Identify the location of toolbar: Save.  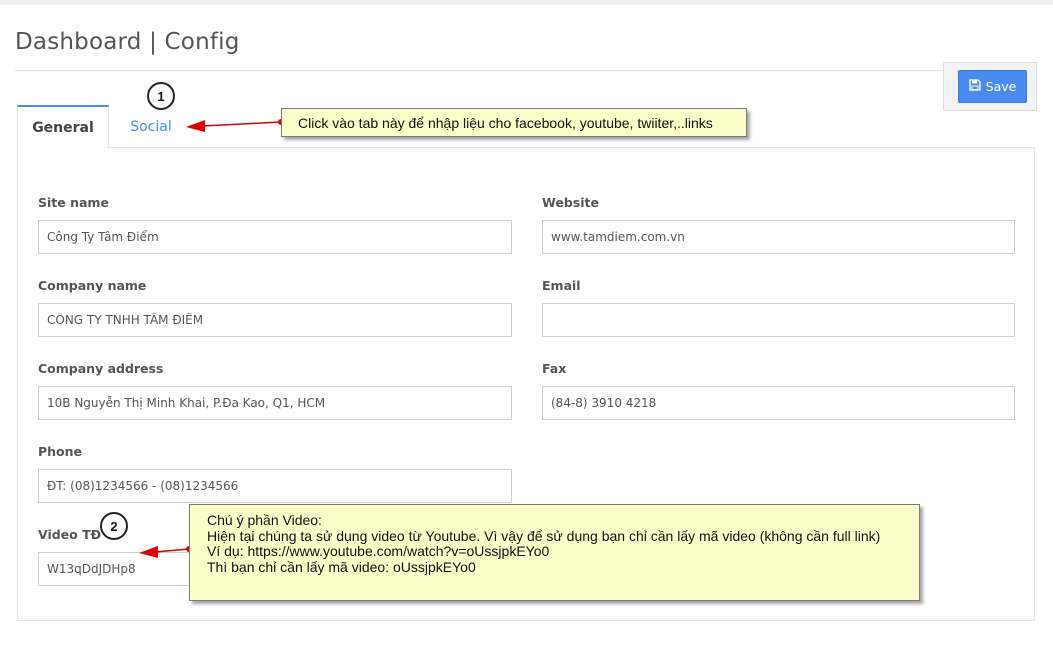
(990, 86).